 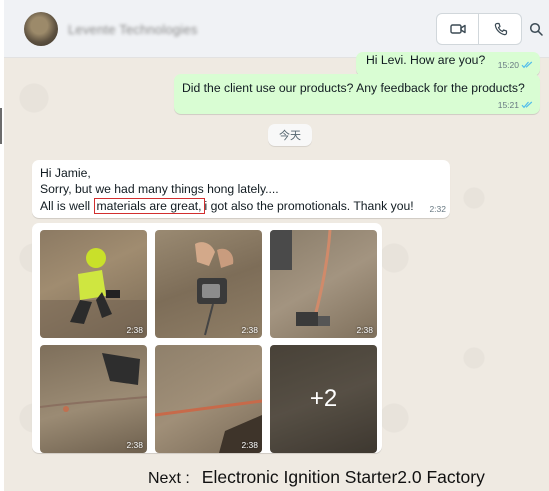 I want to click on video-call-button, so click(x=458, y=29).